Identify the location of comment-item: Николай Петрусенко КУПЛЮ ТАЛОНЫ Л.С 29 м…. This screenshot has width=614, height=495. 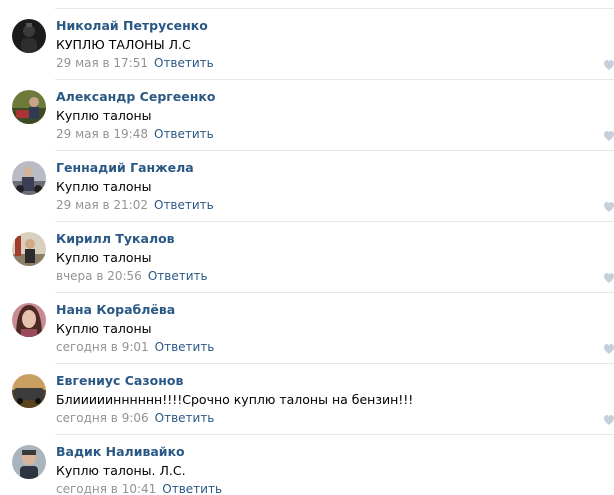
(307, 44).